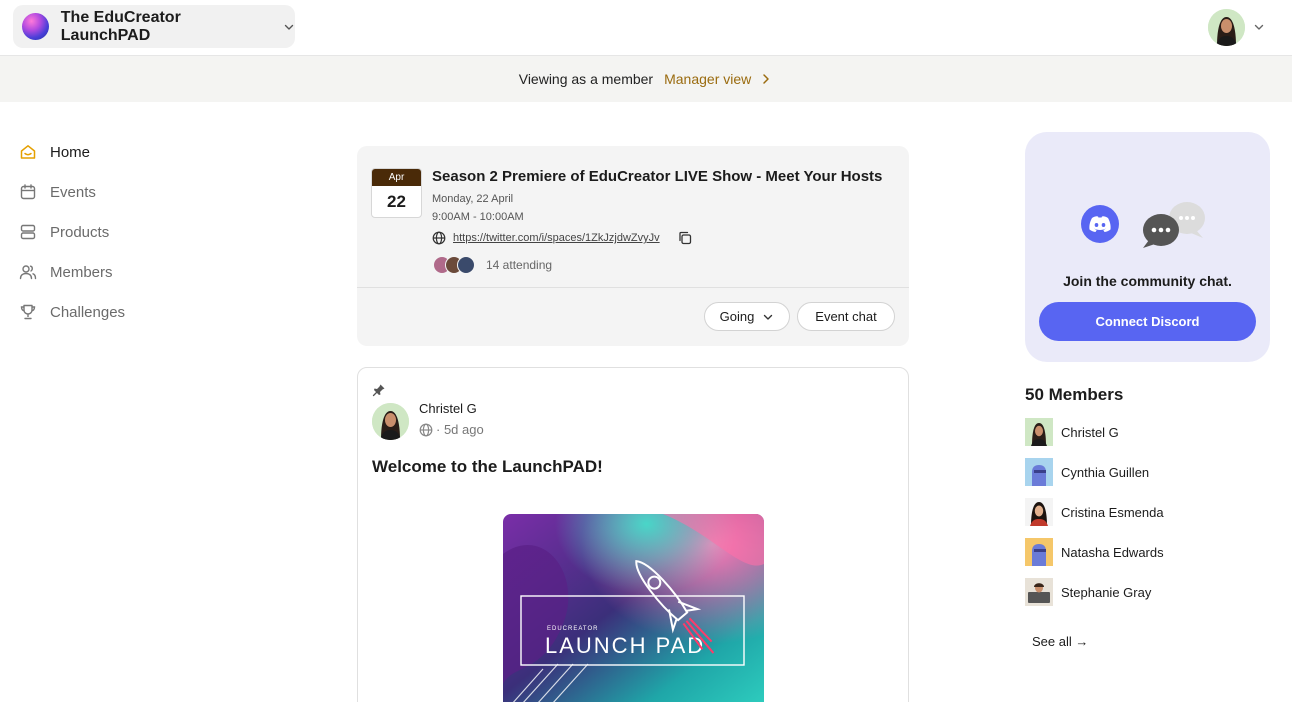 This screenshot has height=702, width=1292. What do you see at coordinates (1147, 321) in the screenshot?
I see `connect-discord-button: Connect Discord` at bounding box center [1147, 321].